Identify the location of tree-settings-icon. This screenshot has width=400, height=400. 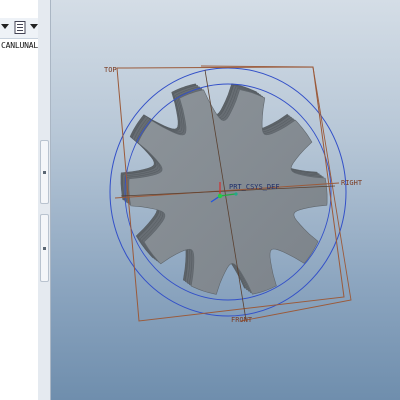
(20, 27).